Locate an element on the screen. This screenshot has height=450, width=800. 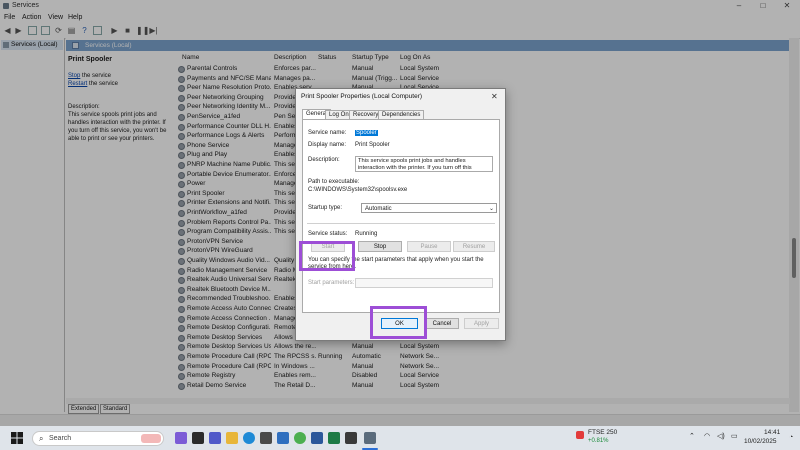
pause-button: Pause is located at coordinates (429, 246).